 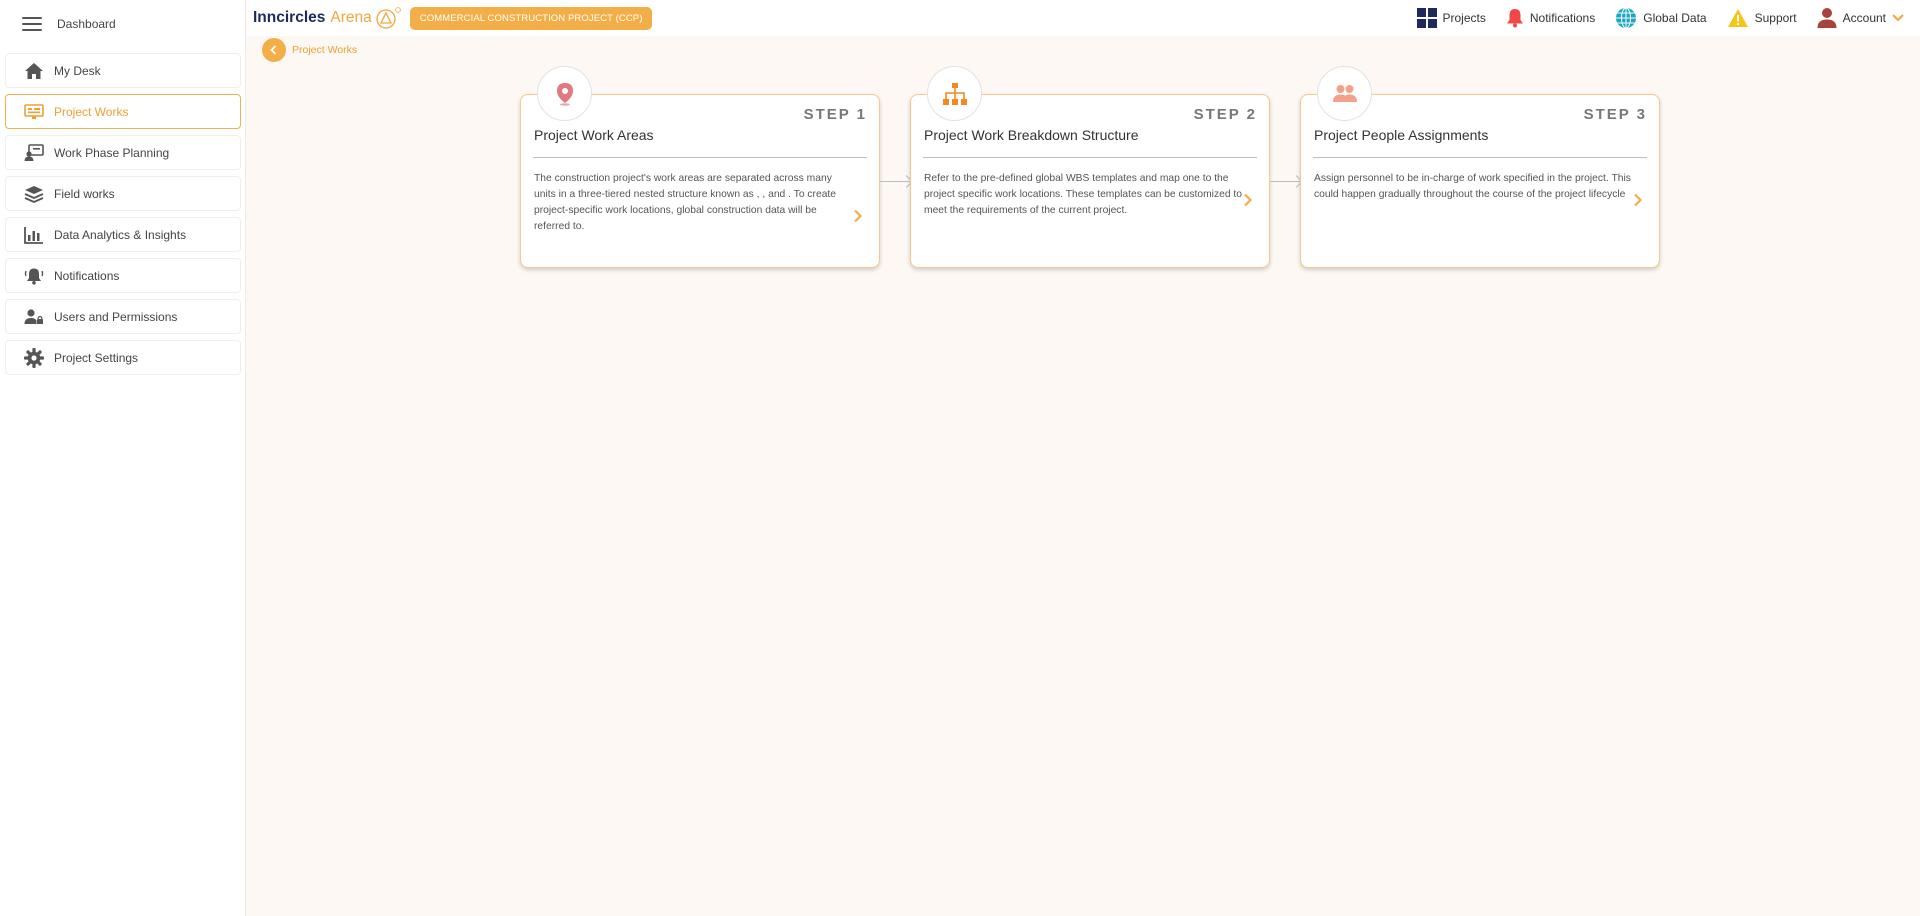 What do you see at coordinates (835, 114) in the screenshot?
I see `step-number: STEP 1` at bounding box center [835, 114].